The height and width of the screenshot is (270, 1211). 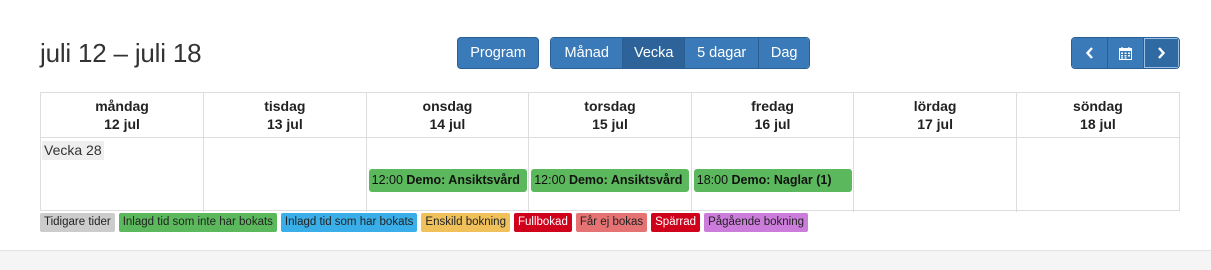 I want to click on view-month-button: Månad, so click(x=587, y=53).